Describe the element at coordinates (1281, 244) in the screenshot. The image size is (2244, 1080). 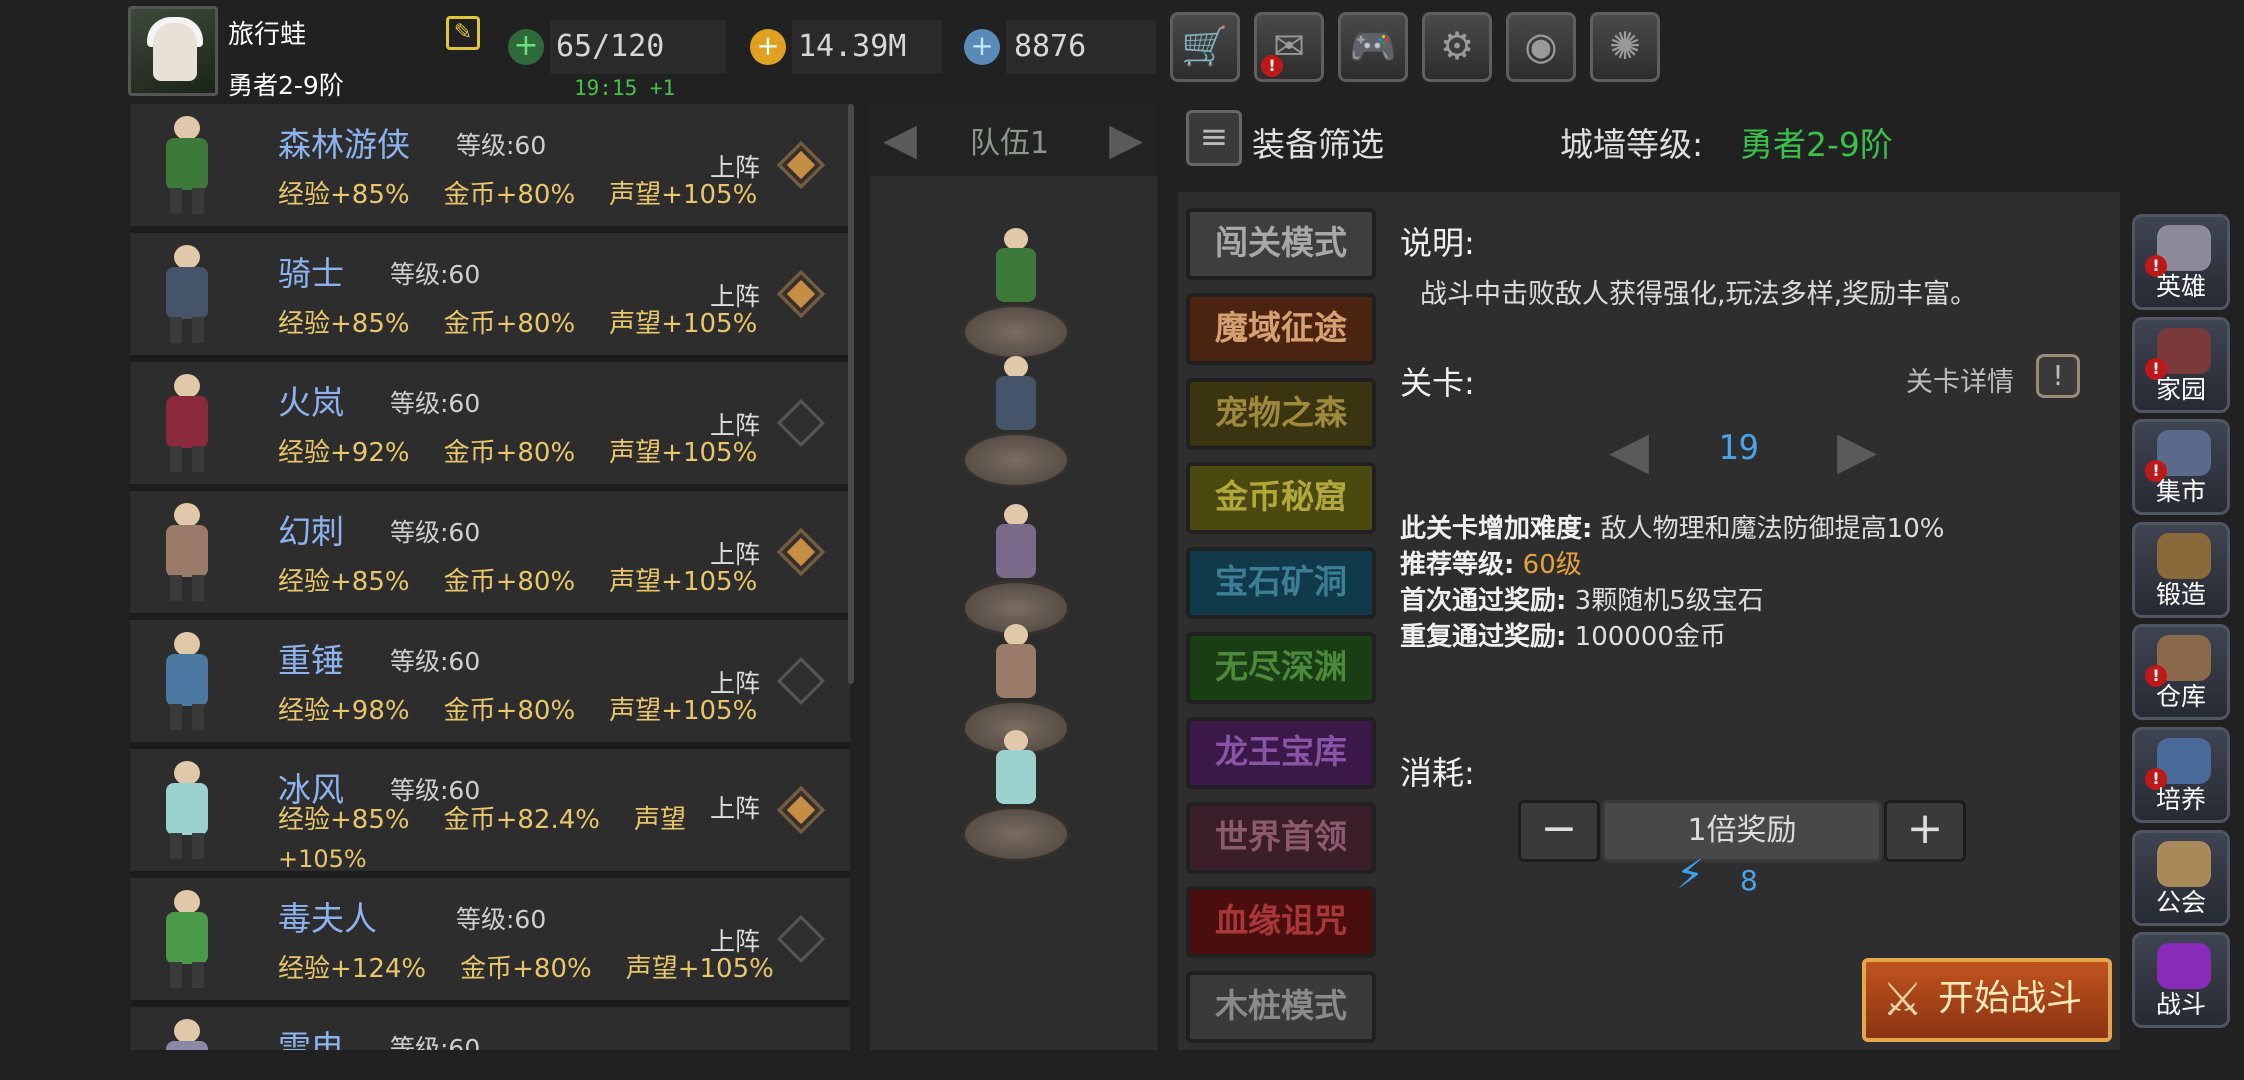
I see `mode-button: 闯关模式` at that location.